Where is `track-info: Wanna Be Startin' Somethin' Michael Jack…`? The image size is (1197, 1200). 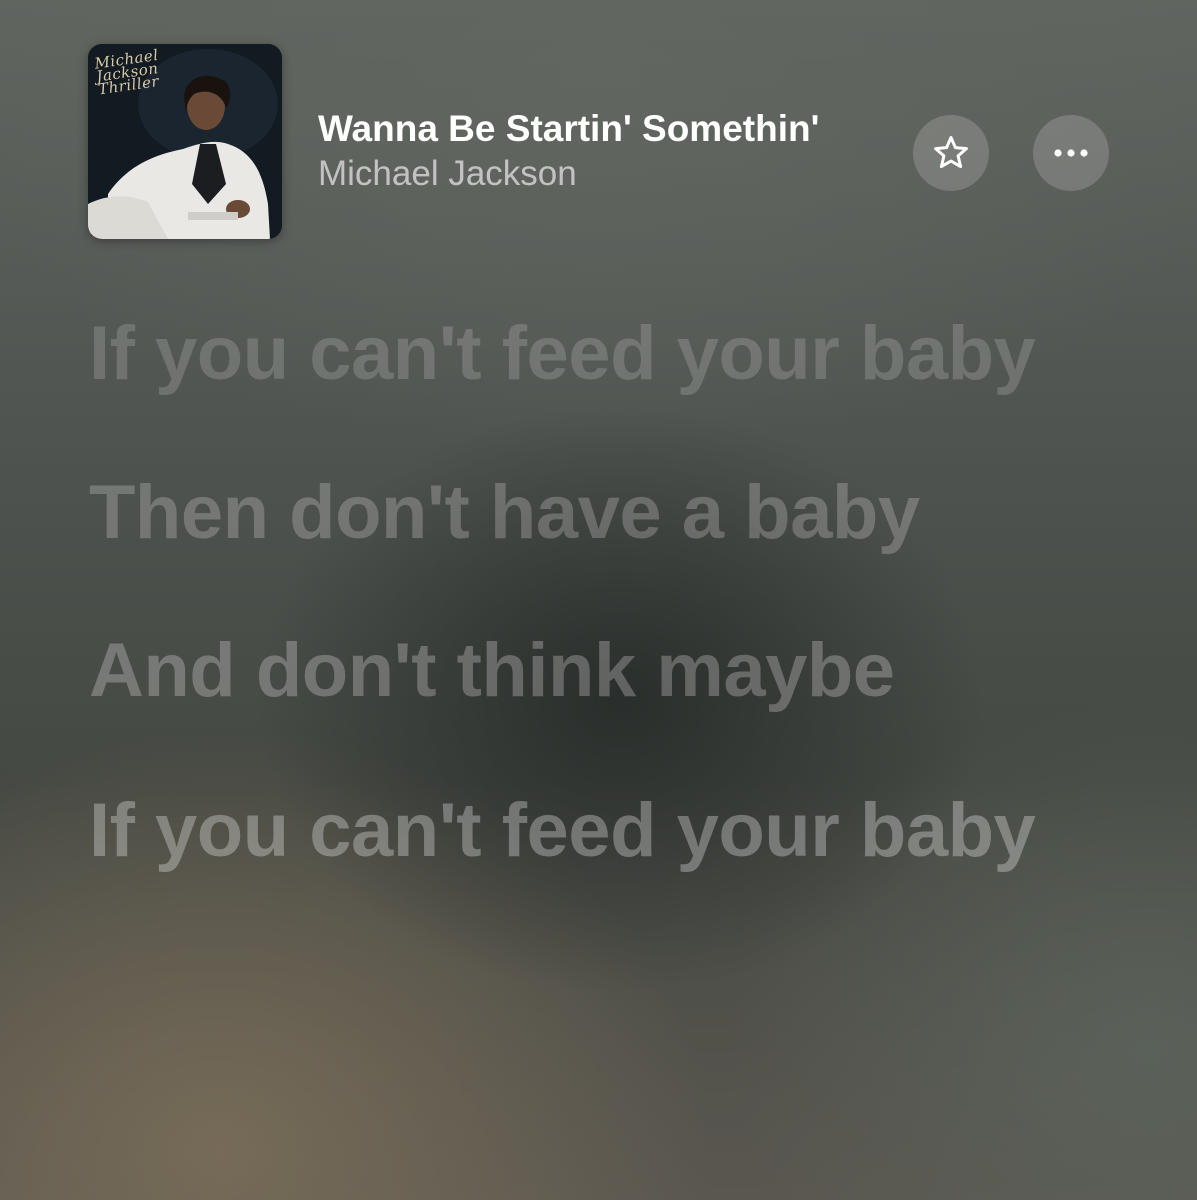
track-info: Wanna Be Startin' Somethin' Michael Jack… is located at coordinates (610, 151).